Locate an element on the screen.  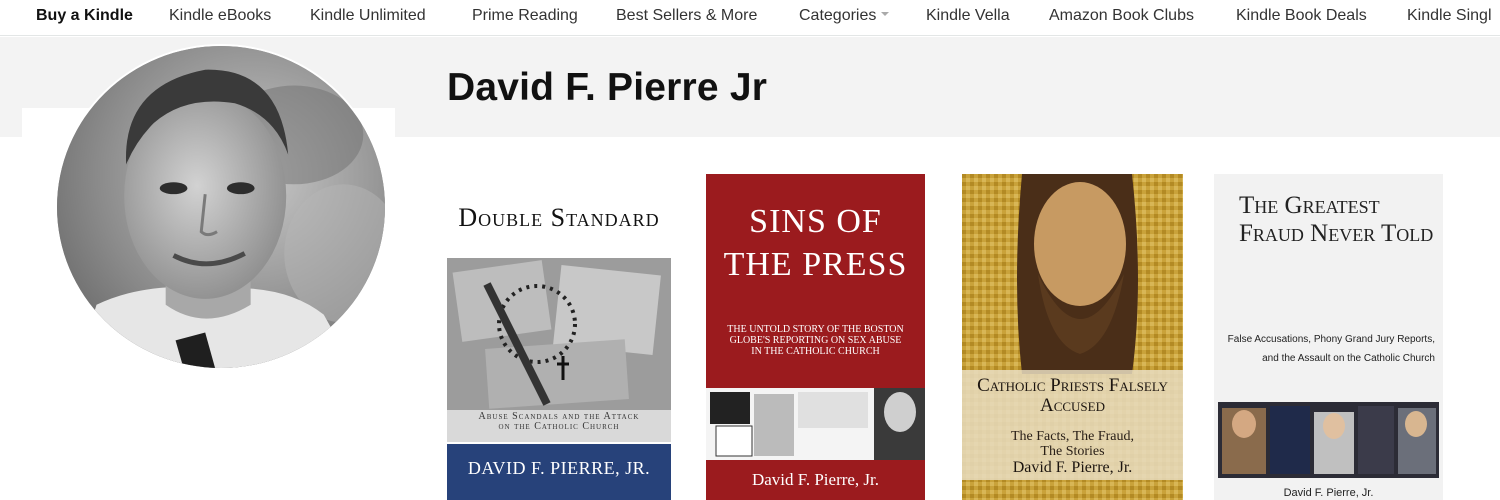
nav-categories: Categories is located at coordinates (844, 17).